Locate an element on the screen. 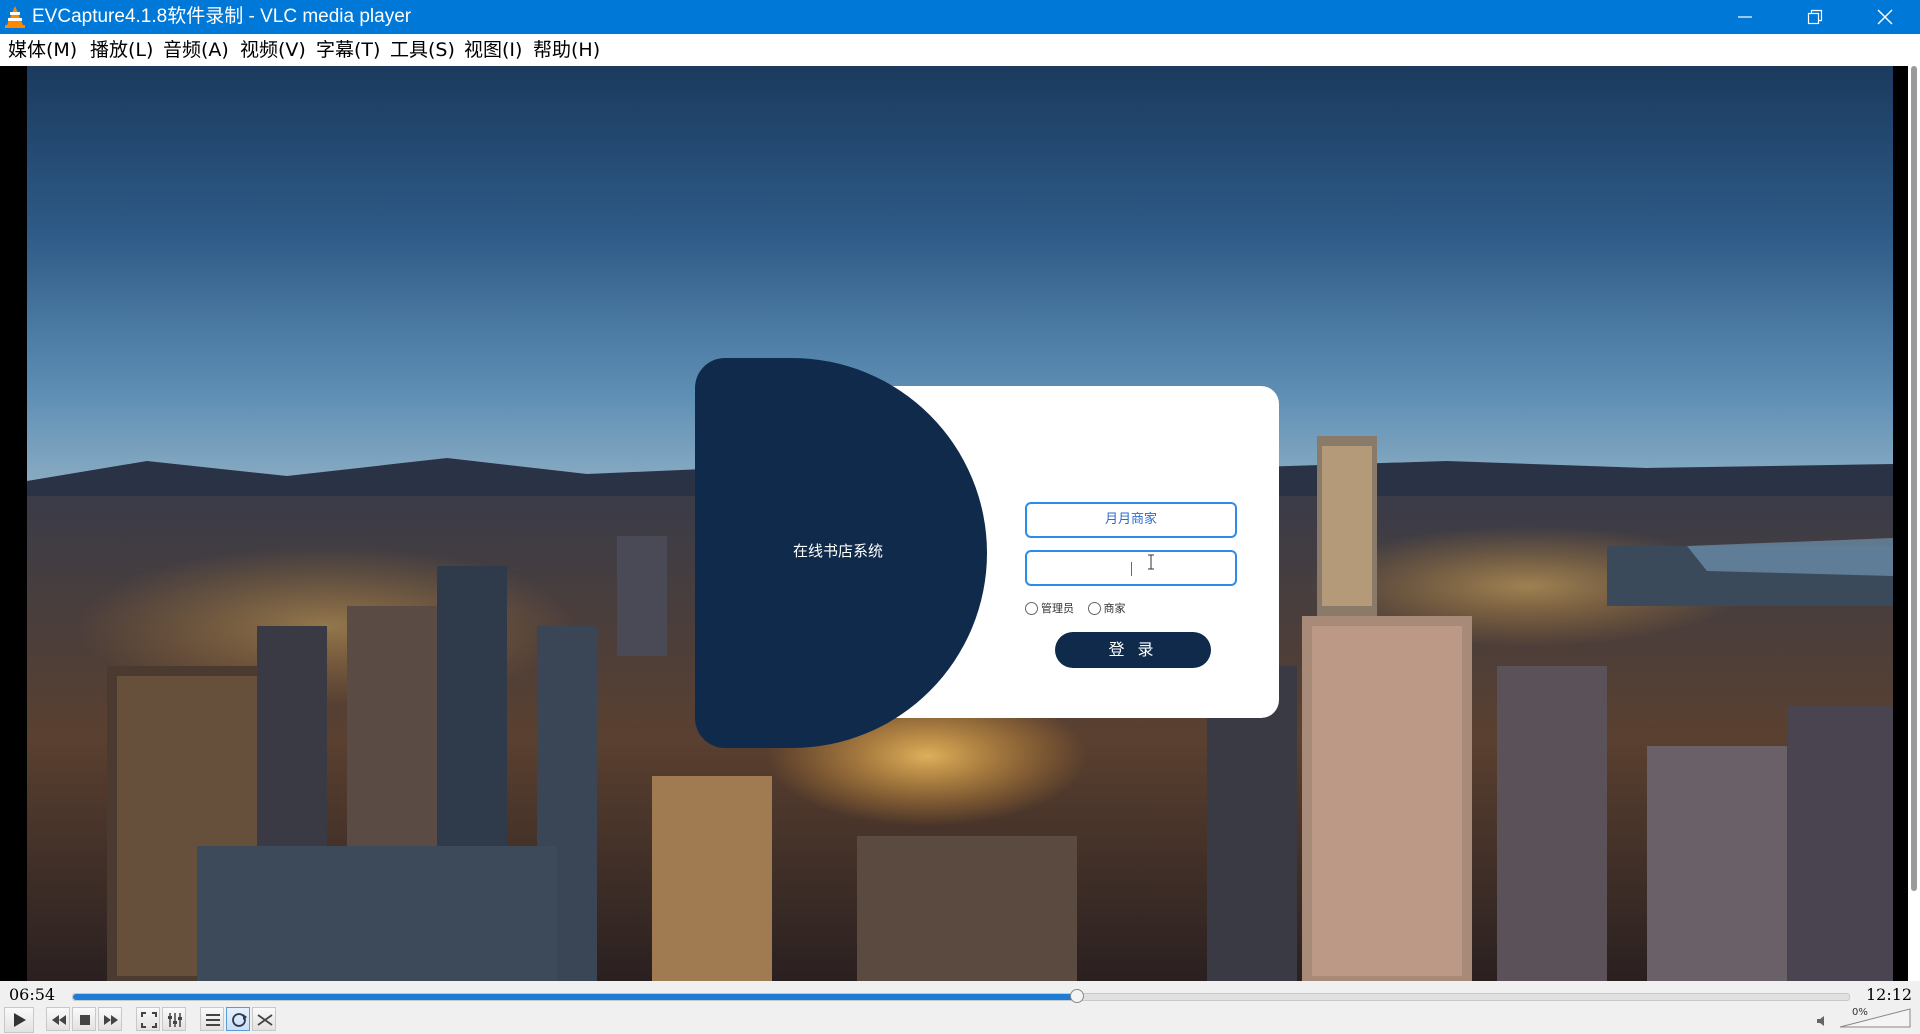 The height and width of the screenshot is (1034, 1920). extended-settings-icon is located at coordinates (175, 1020).